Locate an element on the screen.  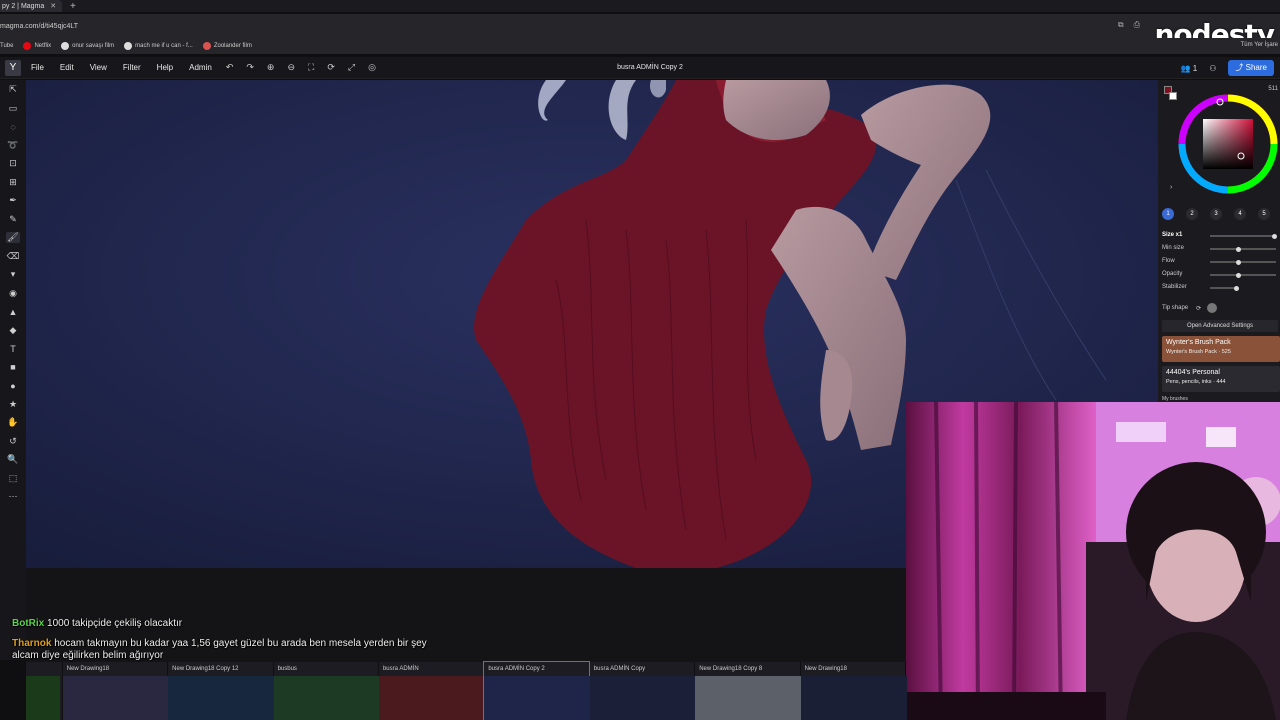
rectangle-icon: ■ is located at coordinates (13, 367).